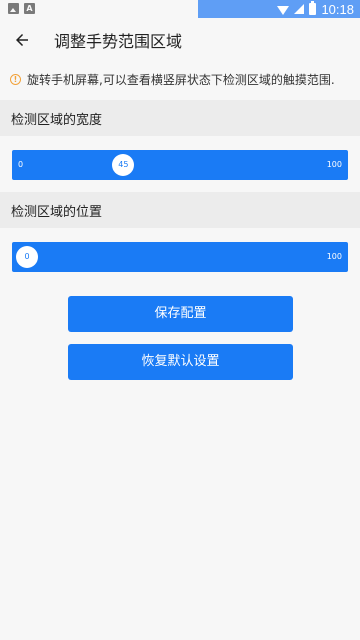  I want to click on signal-icon, so click(299, 9).